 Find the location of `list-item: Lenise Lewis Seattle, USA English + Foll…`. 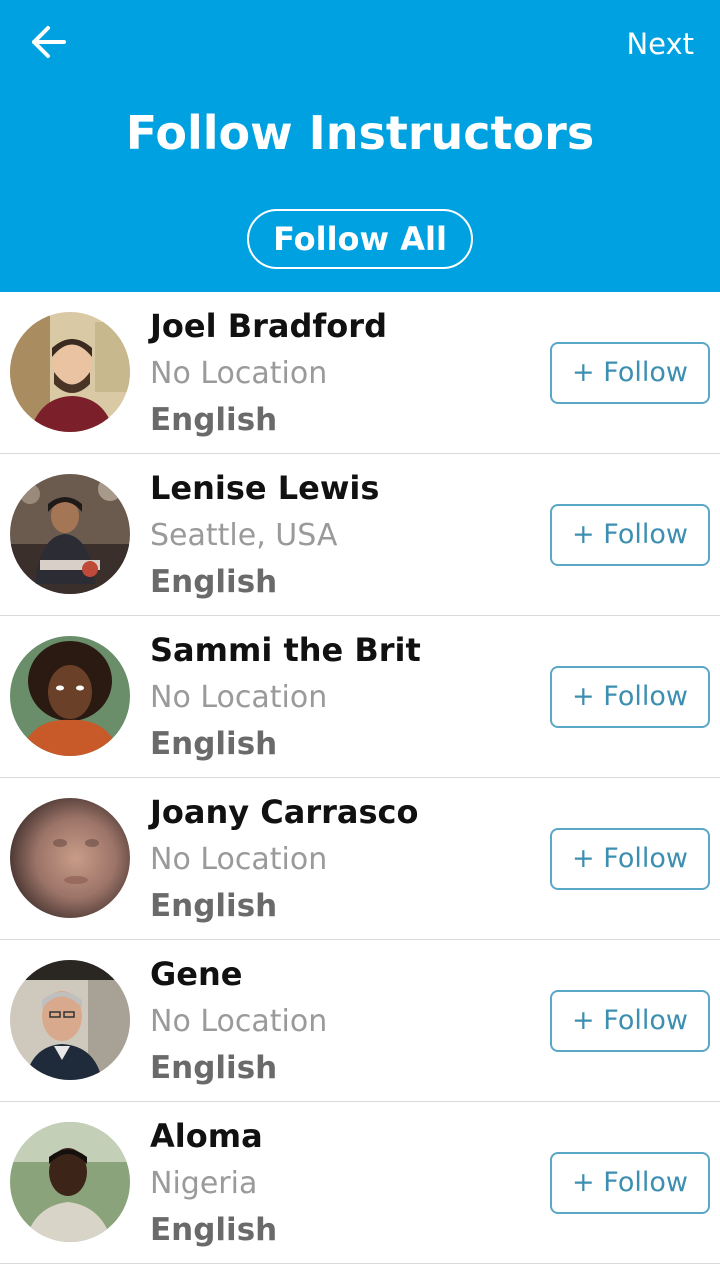

list-item: Lenise Lewis Seattle, USA English + Foll… is located at coordinates (360, 535).